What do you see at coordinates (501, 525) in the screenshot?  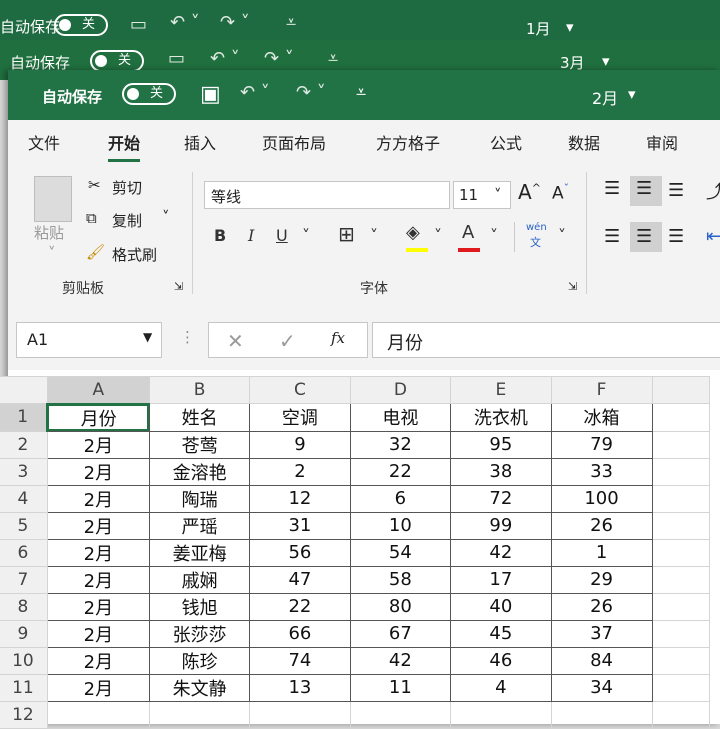 I see `cell: 99` at bounding box center [501, 525].